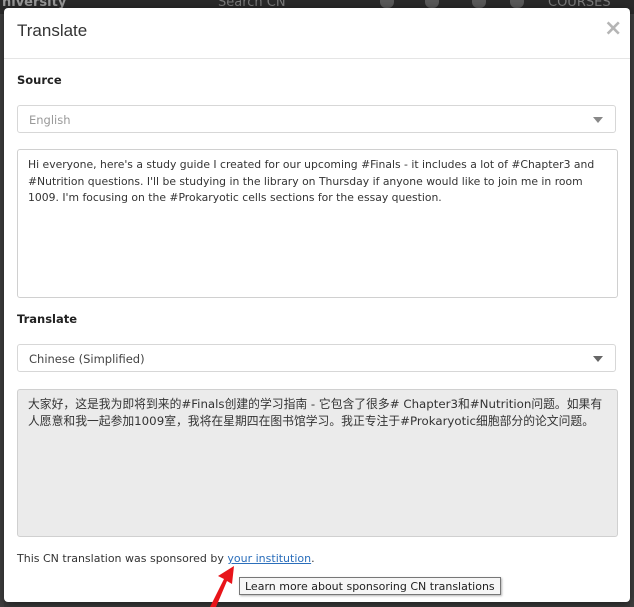 Image resolution: width=634 pixels, height=607 pixels. Describe the element at coordinates (316, 358) in the screenshot. I see `target-language-select: Chinese (Simplified)` at that location.